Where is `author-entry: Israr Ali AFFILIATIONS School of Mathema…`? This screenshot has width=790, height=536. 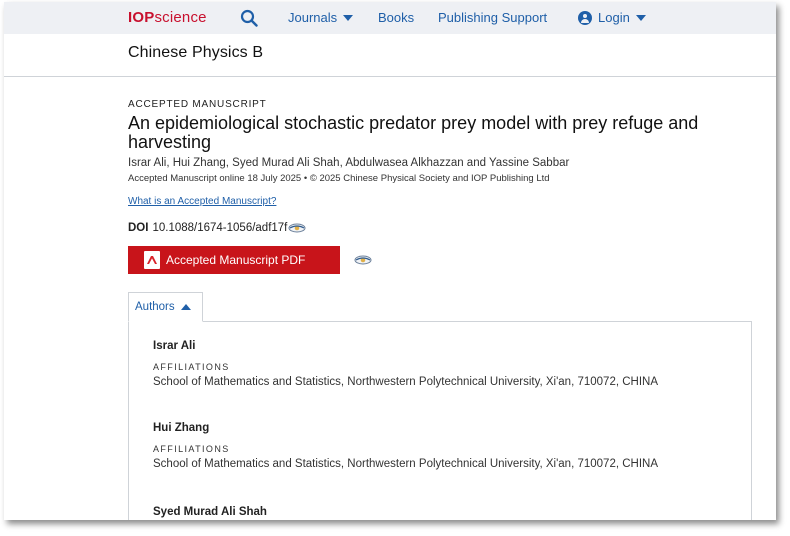
author-entry: Israr Ali AFFILIATIONS School of Mathema… is located at coordinates (423, 365).